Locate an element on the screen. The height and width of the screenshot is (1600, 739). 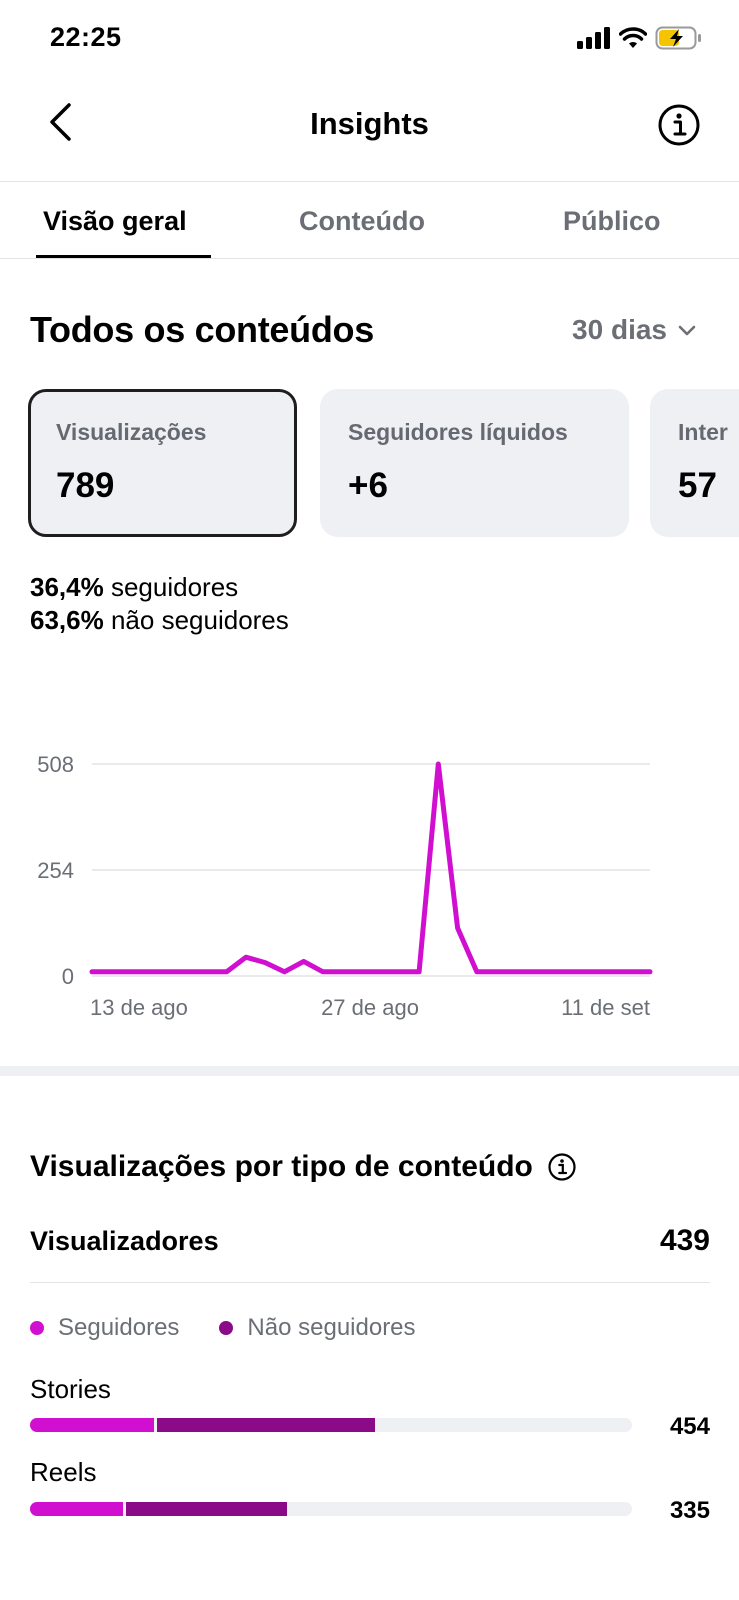
content-views-title-text: Visualizações por tipo de conteúdo is located at coordinates (281, 1166).